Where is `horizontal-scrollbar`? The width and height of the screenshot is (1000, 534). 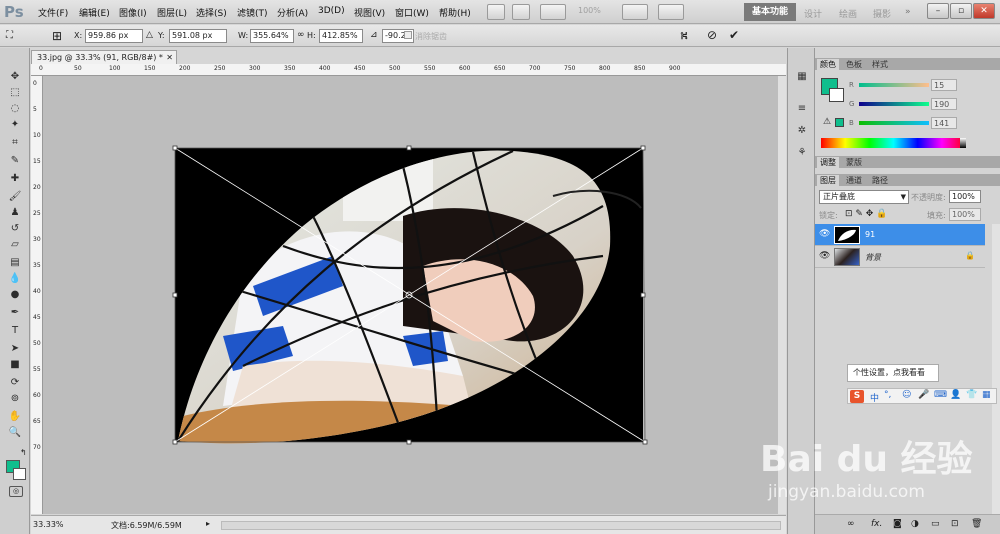 horizontal-scrollbar is located at coordinates (501, 525).